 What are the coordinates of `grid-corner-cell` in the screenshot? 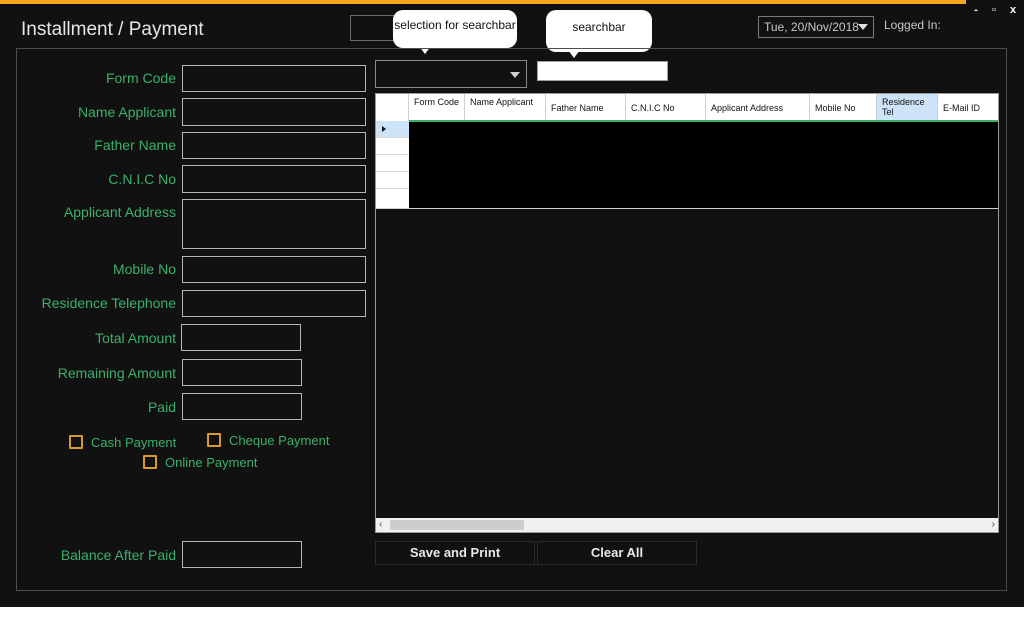 It's located at (392, 107).